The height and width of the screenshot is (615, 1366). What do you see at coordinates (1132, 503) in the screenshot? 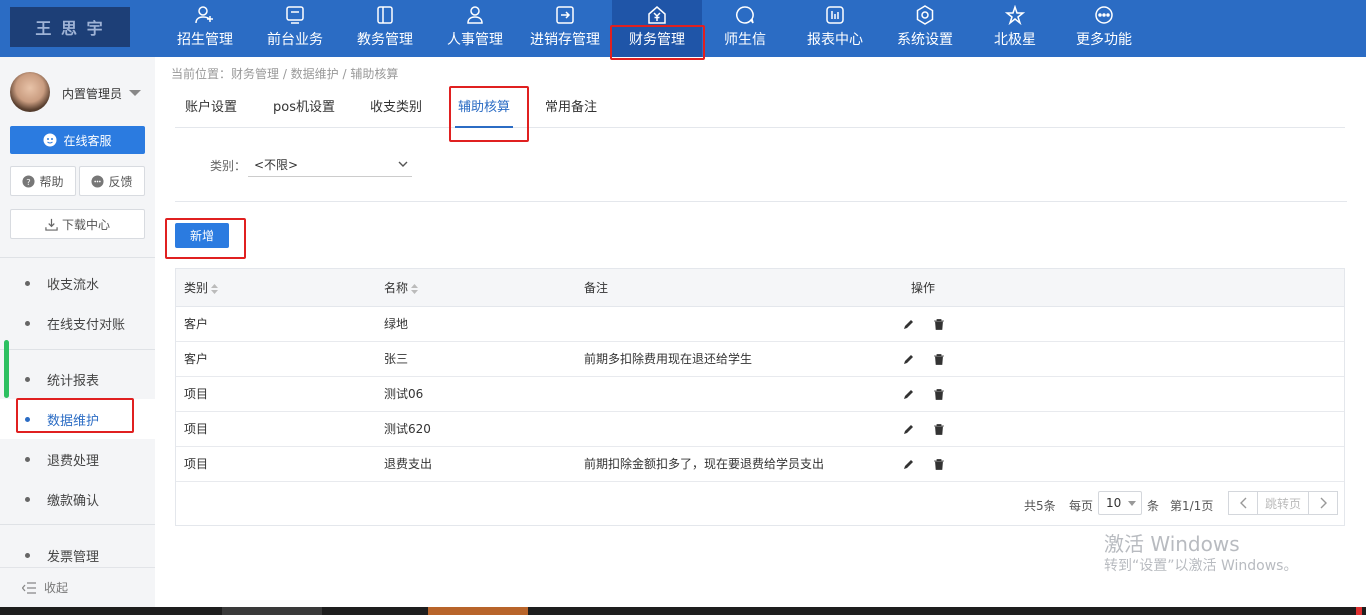
I see `caret-down-icon` at bounding box center [1132, 503].